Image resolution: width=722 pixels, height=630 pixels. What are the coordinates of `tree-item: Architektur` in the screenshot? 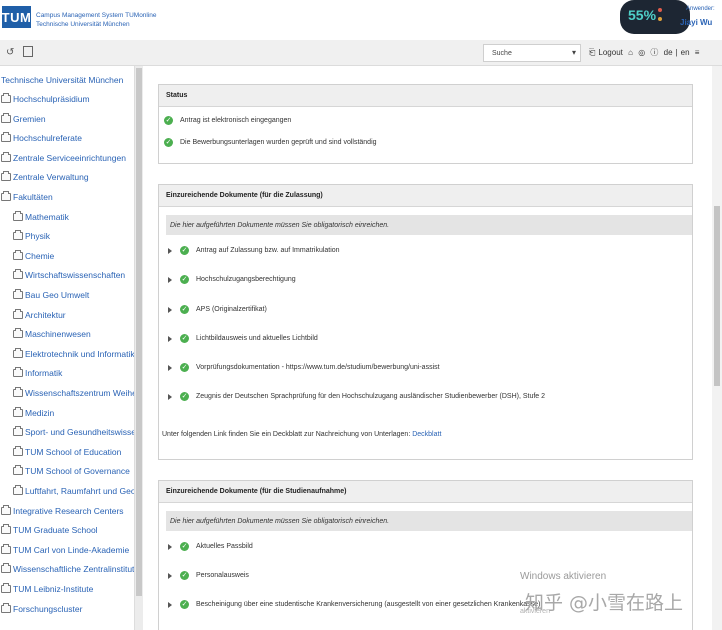 It's located at (39, 314).